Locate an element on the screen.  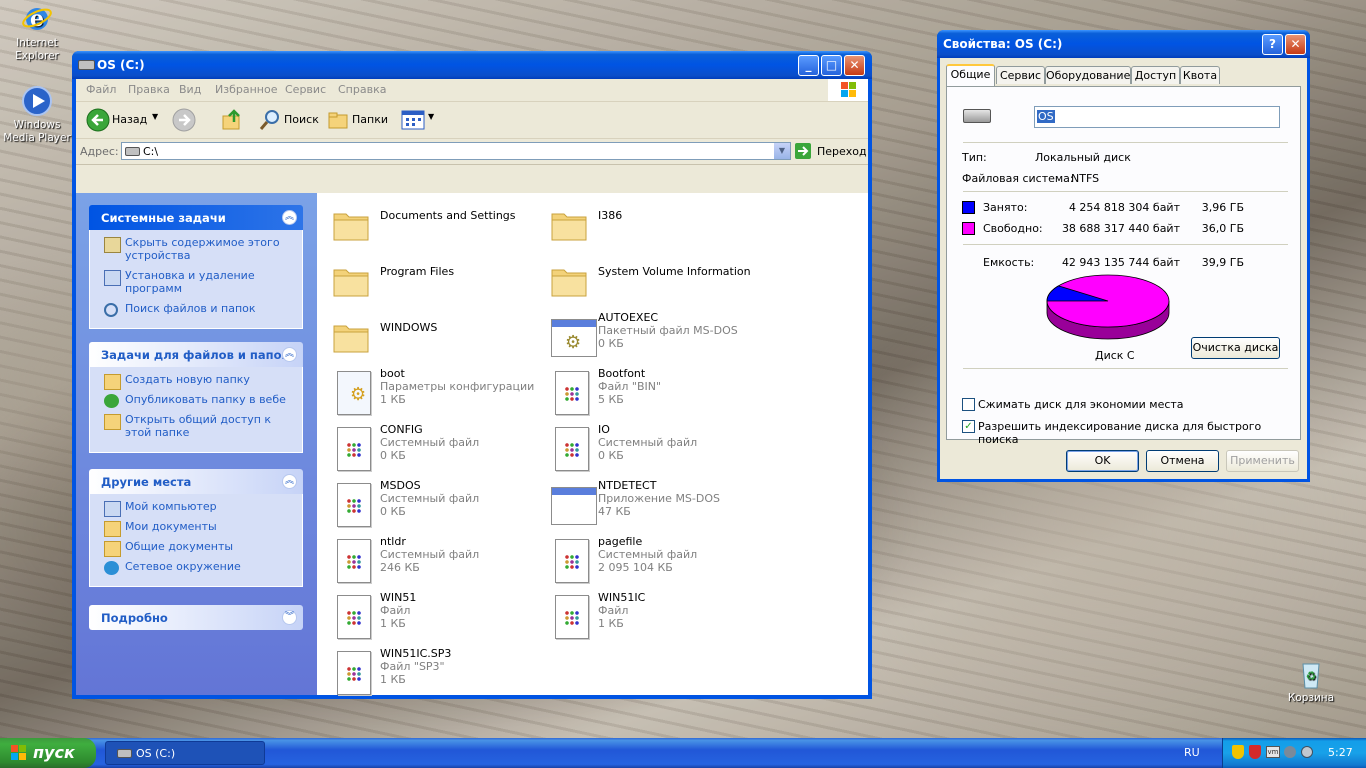
disk-cleanup-button: Очистка диска is located at coordinates (1235, 348).